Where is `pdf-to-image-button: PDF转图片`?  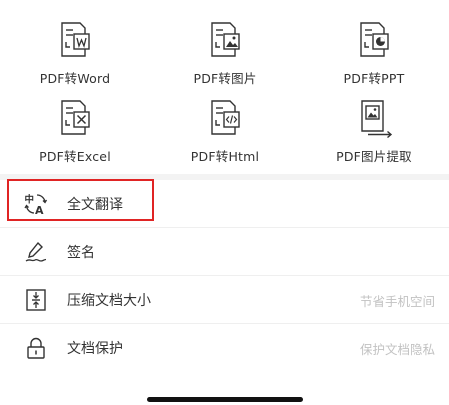
pdf-to-image-button: PDF转图片 is located at coordinates (225, 53).